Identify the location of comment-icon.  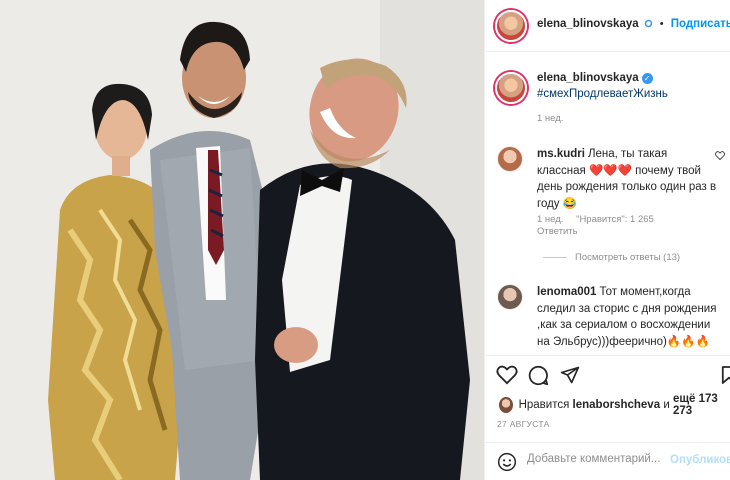
(538, 377).